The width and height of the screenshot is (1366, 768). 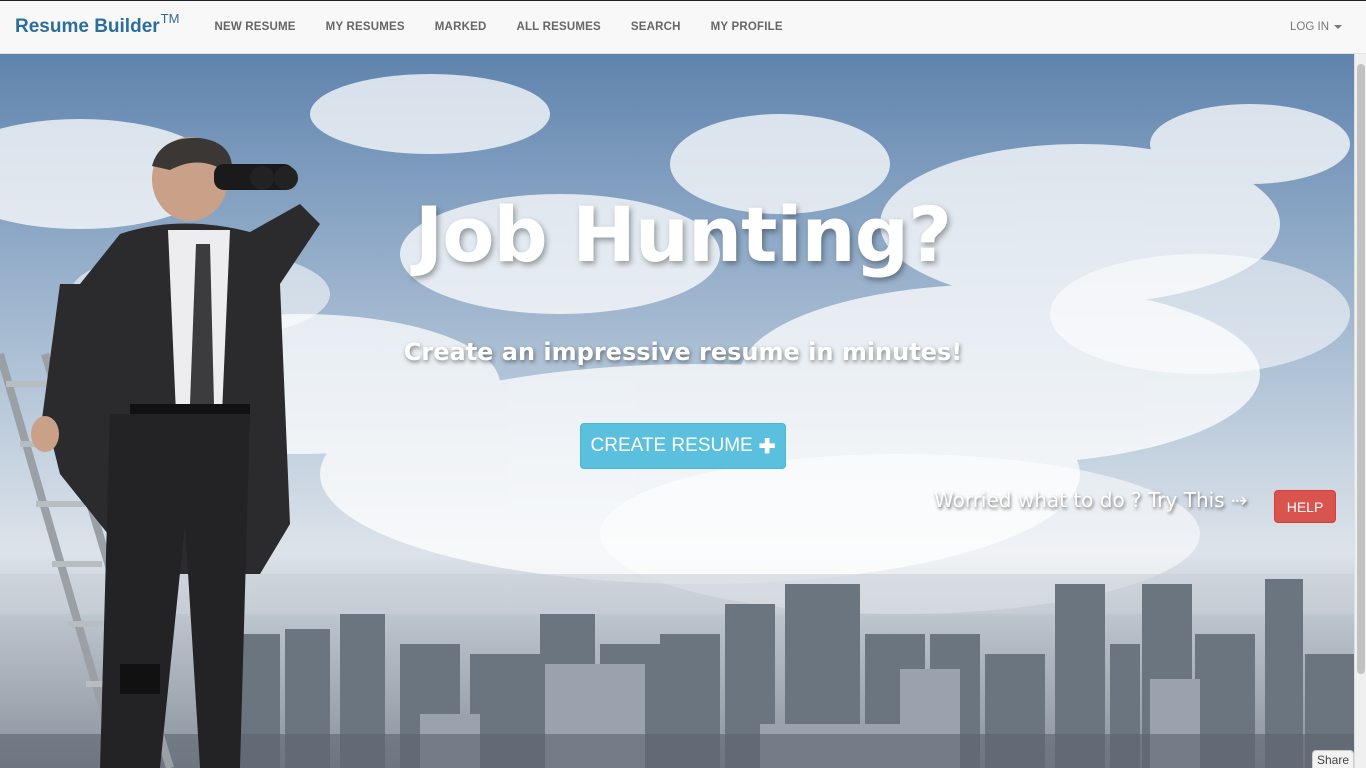 I want to click on create-resume-button: CREATE RESUME ✚, so click(x=683, y=446).